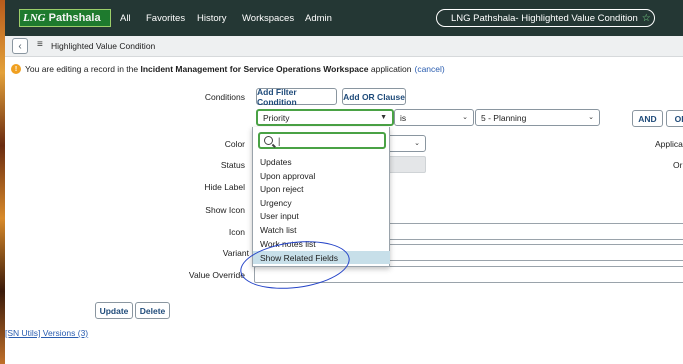 Image resolution: width=683 pixels, height=364 pixels. What do you see at coordinates (16, 69) in the screenshot?
I see `warning-icon: !` at bounding box center [16, 69].